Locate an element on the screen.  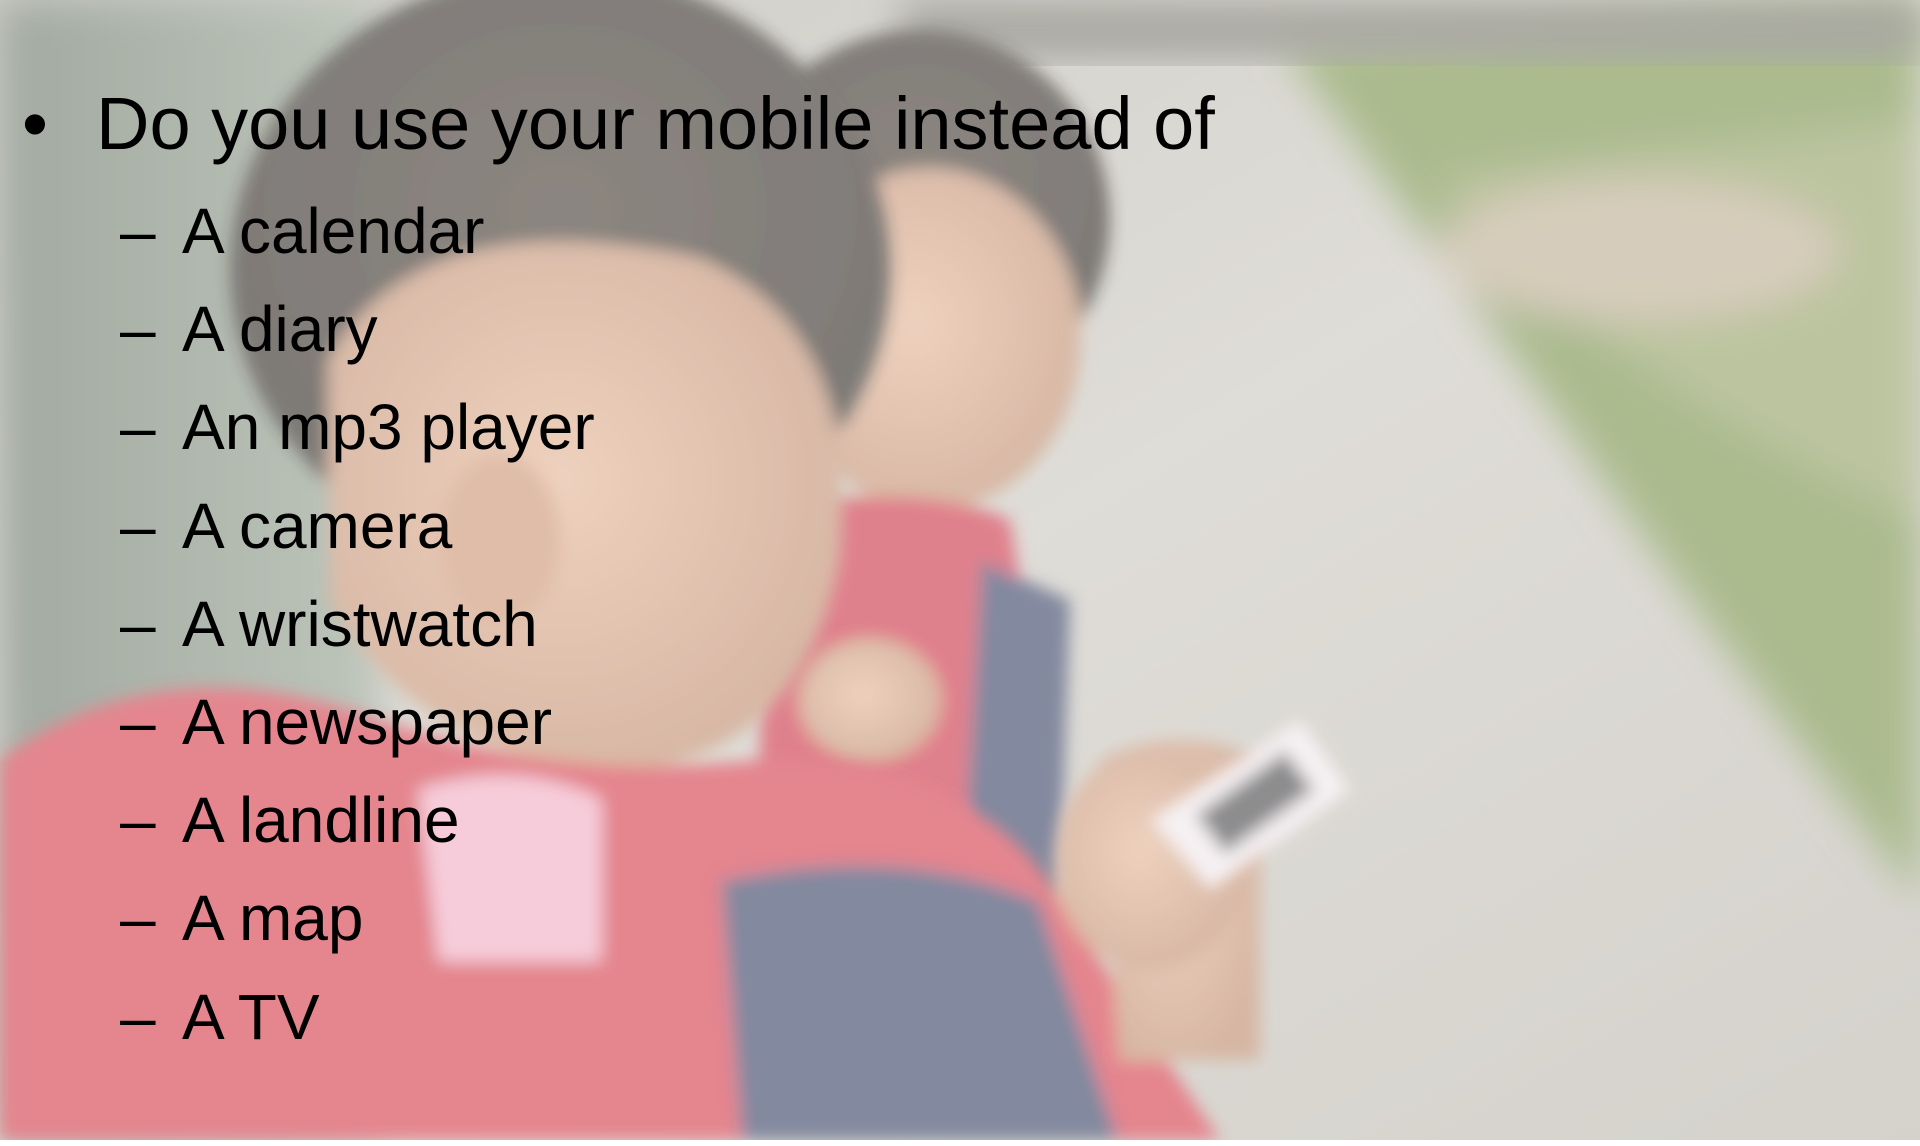
list-item: – An mp3 player is located at coordinates (670, 427).